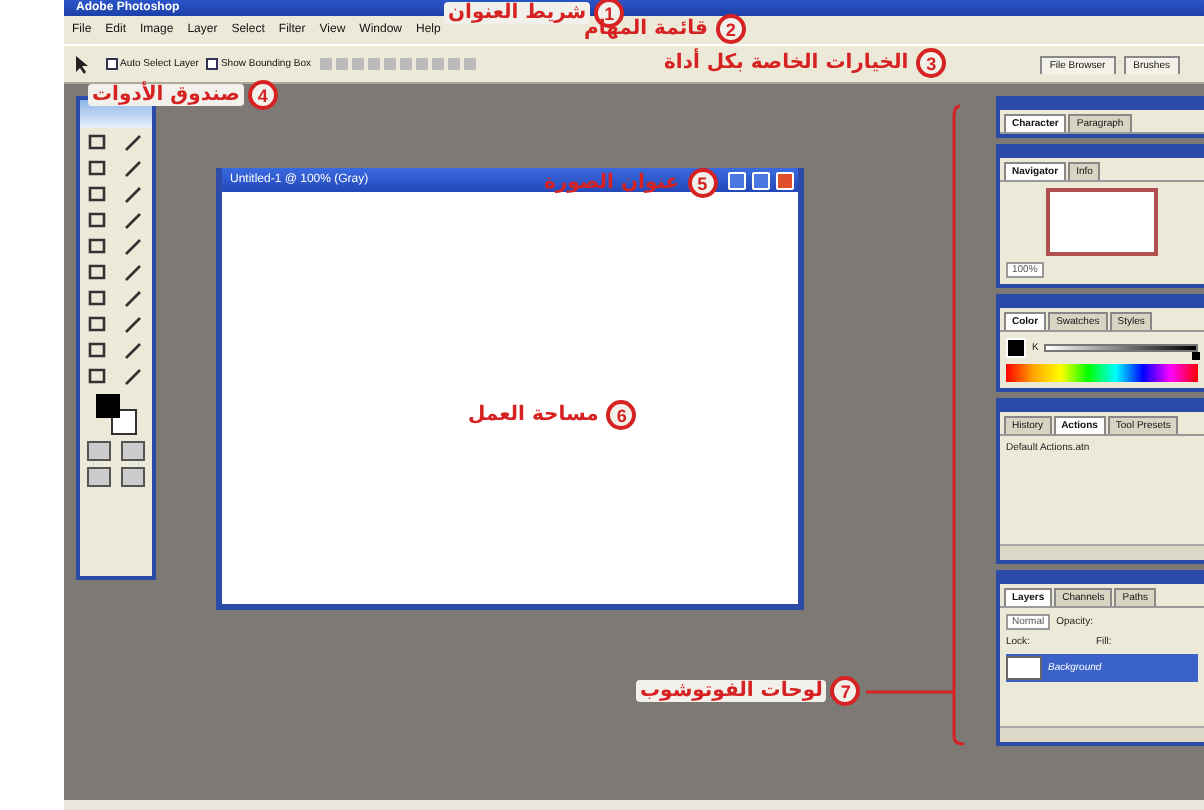  What do you see at coordinates (612, 183) in the screenshot?
I see `annotation-label: عنوان الصورة` at bounding box center [612, 183].